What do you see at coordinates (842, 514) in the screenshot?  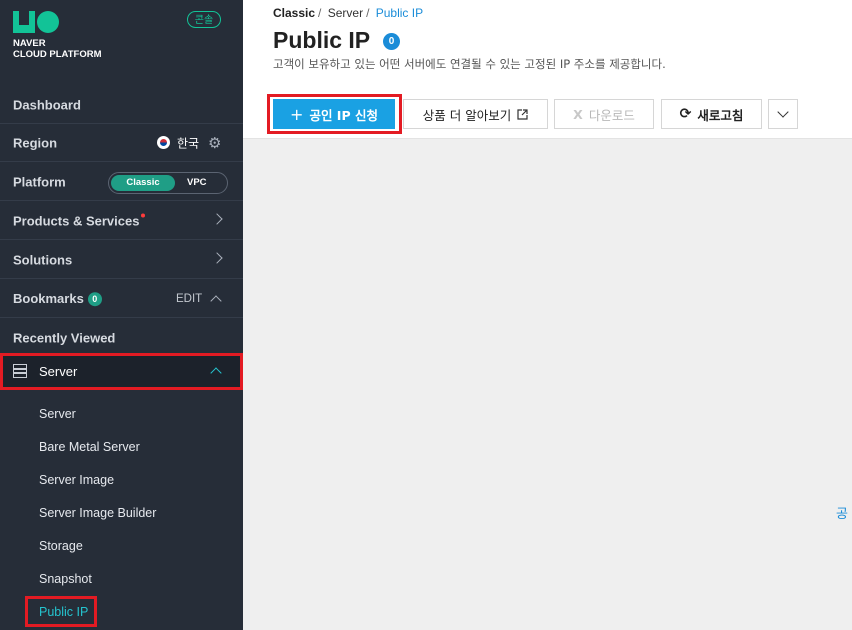 I see `content-edge-text: 공` at bounding box center [842, 514].